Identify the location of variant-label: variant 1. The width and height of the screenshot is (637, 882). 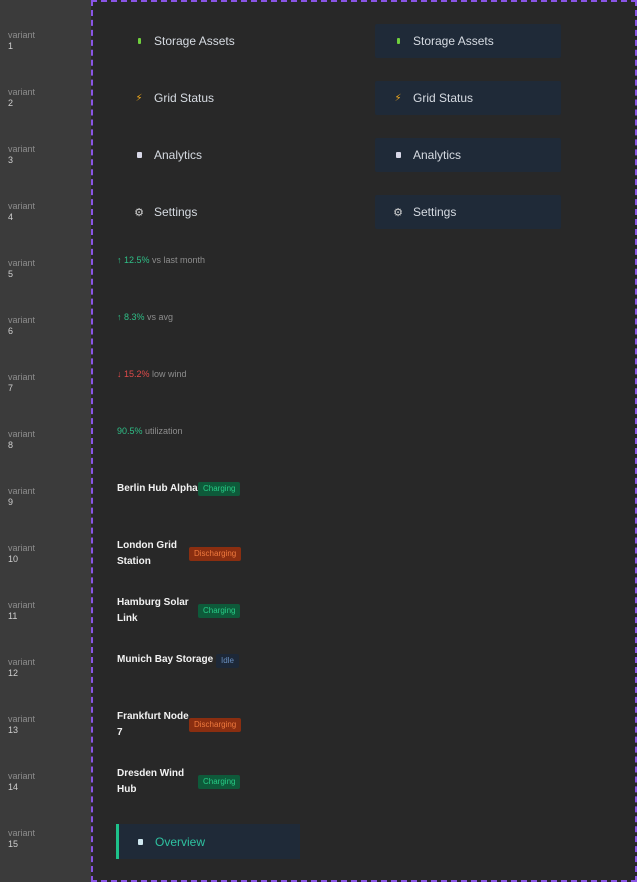
(22, 40).